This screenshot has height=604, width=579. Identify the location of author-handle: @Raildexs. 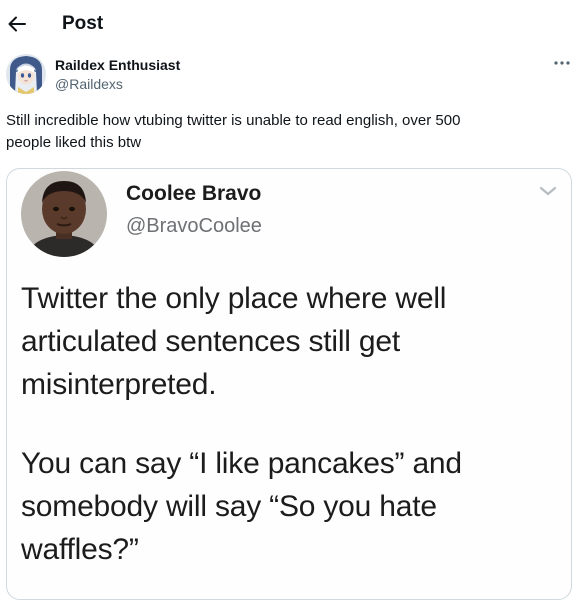
(89, 84).